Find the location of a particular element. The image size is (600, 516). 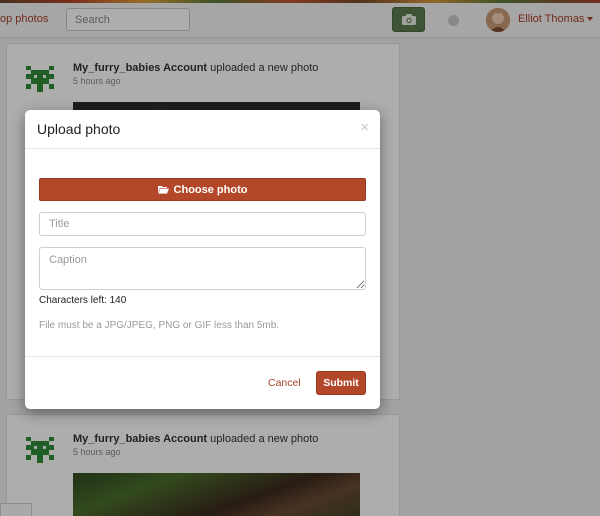

close-icon: × is located at coordinates (364, 127).